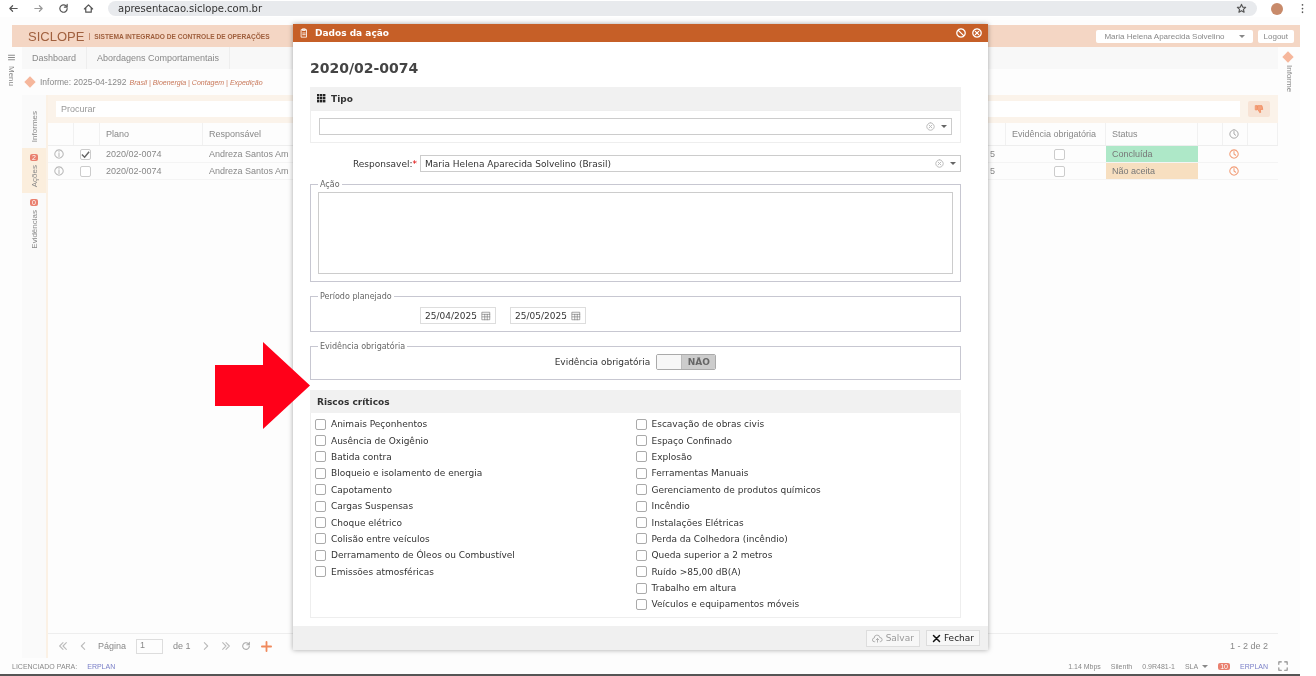 This screenshot has height=676, width=1316. I want to click on avatar, so click(1277, 8).